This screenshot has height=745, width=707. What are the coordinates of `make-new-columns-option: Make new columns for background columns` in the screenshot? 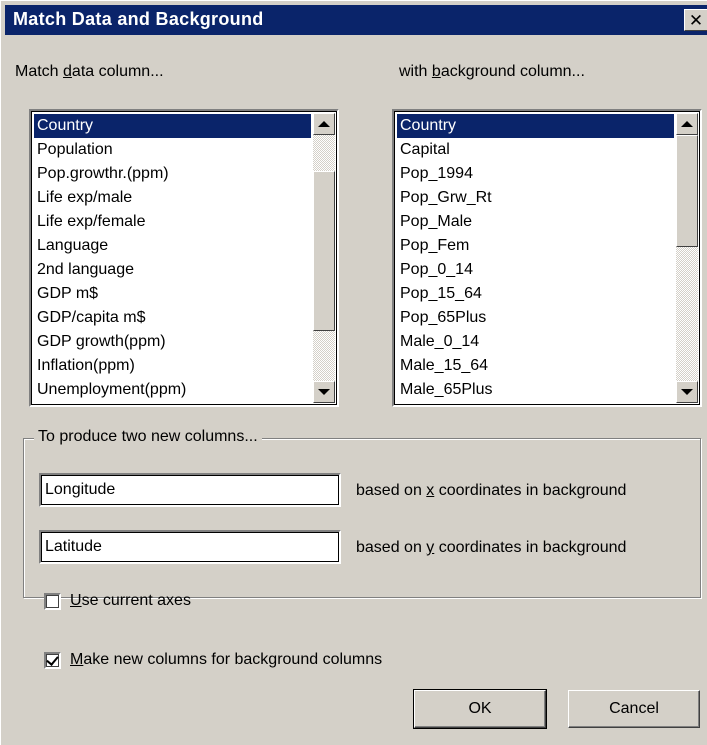 It's located at (213, 660).